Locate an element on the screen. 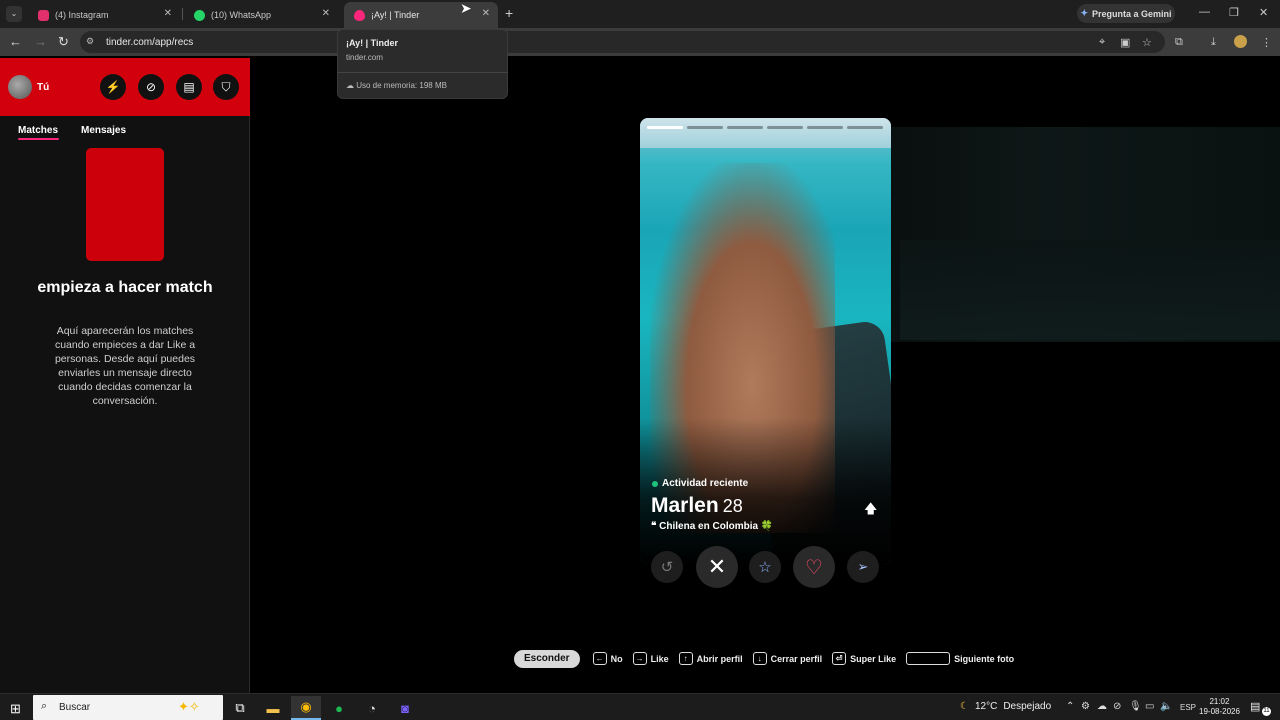 The width and height of the screenshot is (1280, 720). profile-avatar is located at coordinates (1240, 41).